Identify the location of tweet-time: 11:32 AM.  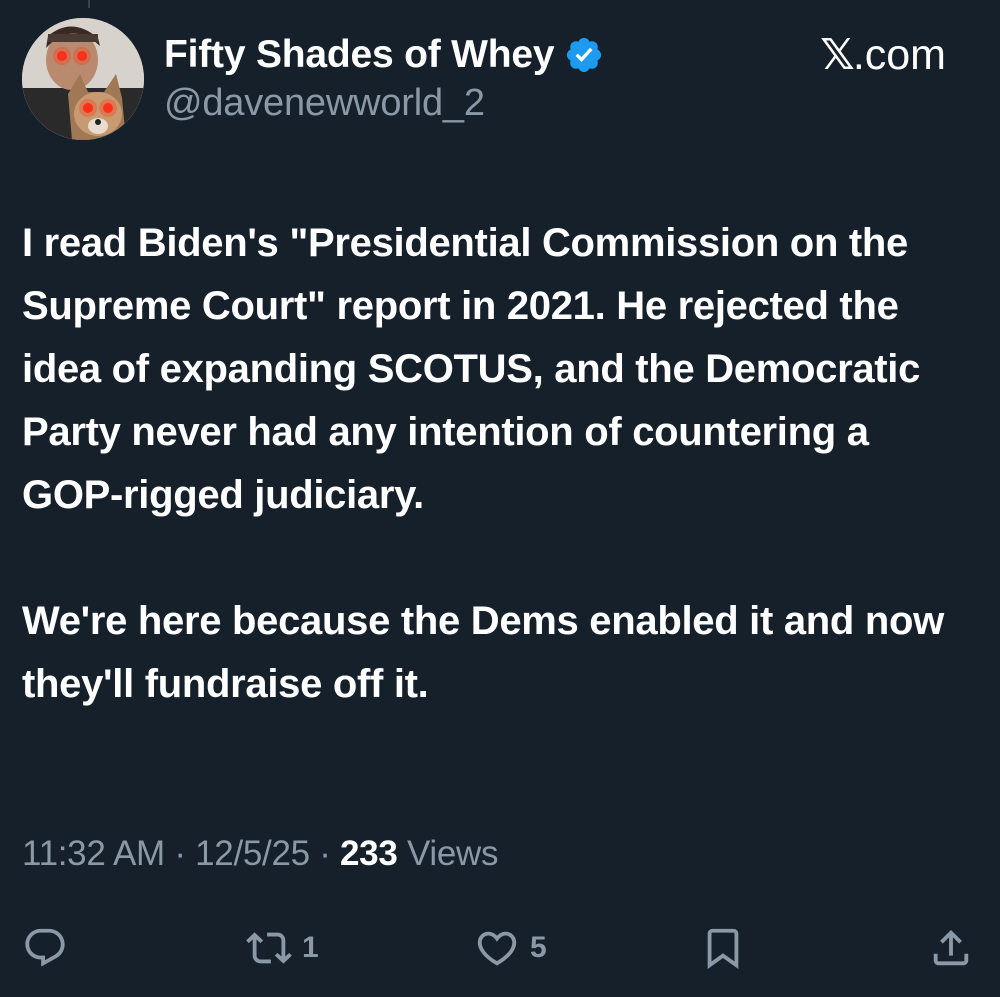
(93, 853).